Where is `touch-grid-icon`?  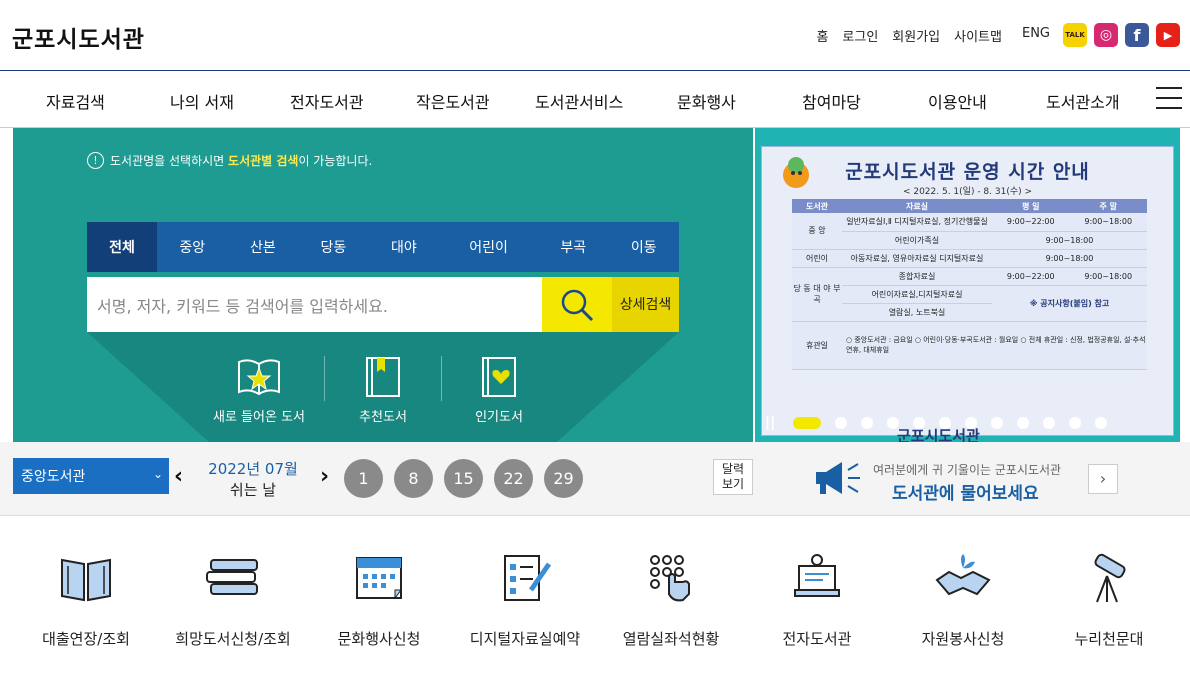
touch-grid-icon is located at coordinates (670, 578).